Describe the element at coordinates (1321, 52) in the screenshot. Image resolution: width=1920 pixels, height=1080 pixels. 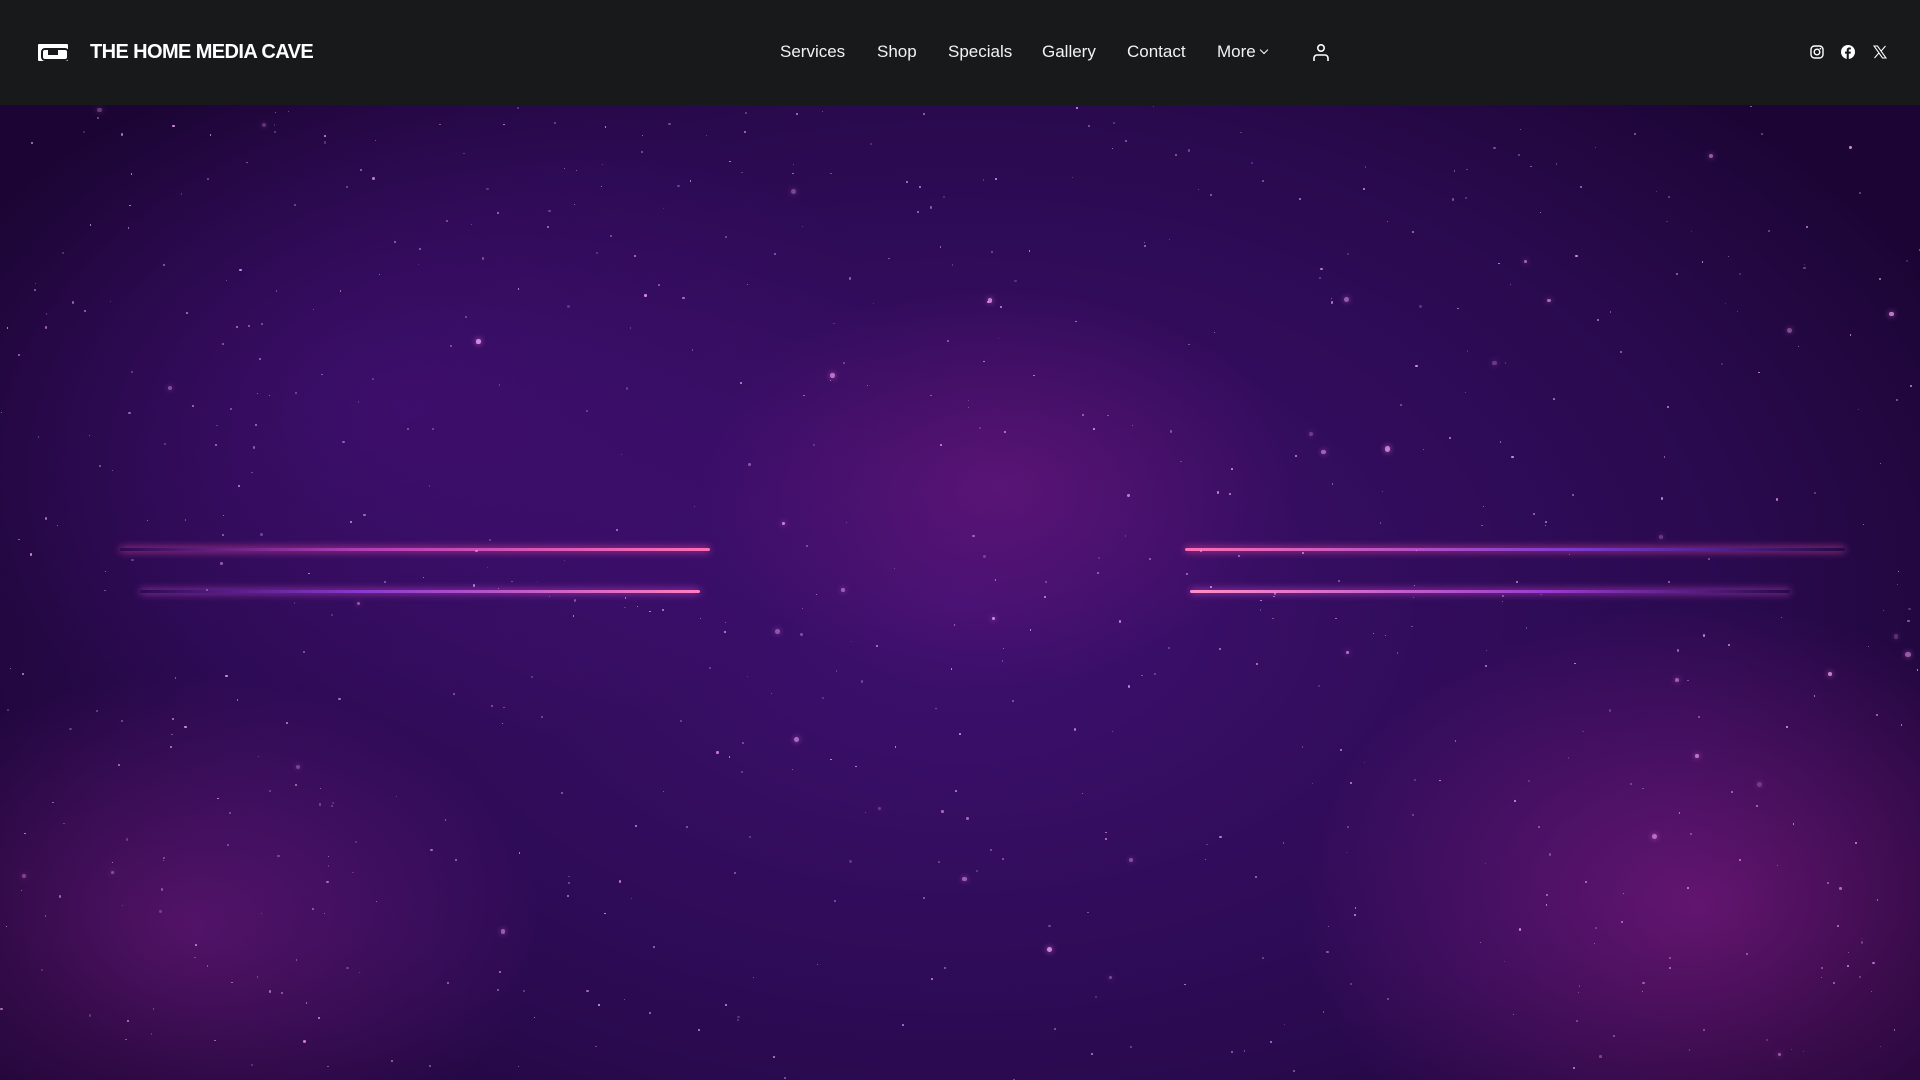
I see `user-icon` at that location.